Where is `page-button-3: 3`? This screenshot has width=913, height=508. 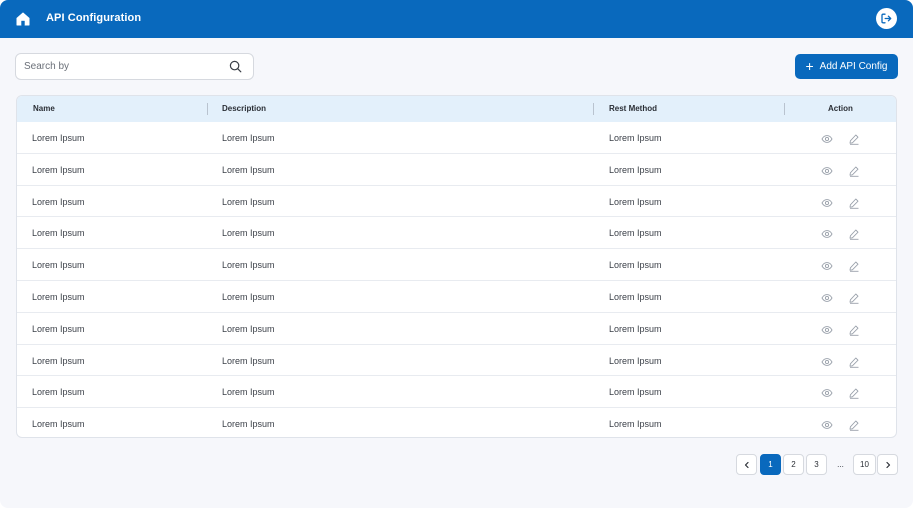 page-button-3: 3 is located at coordinates (816, 464).